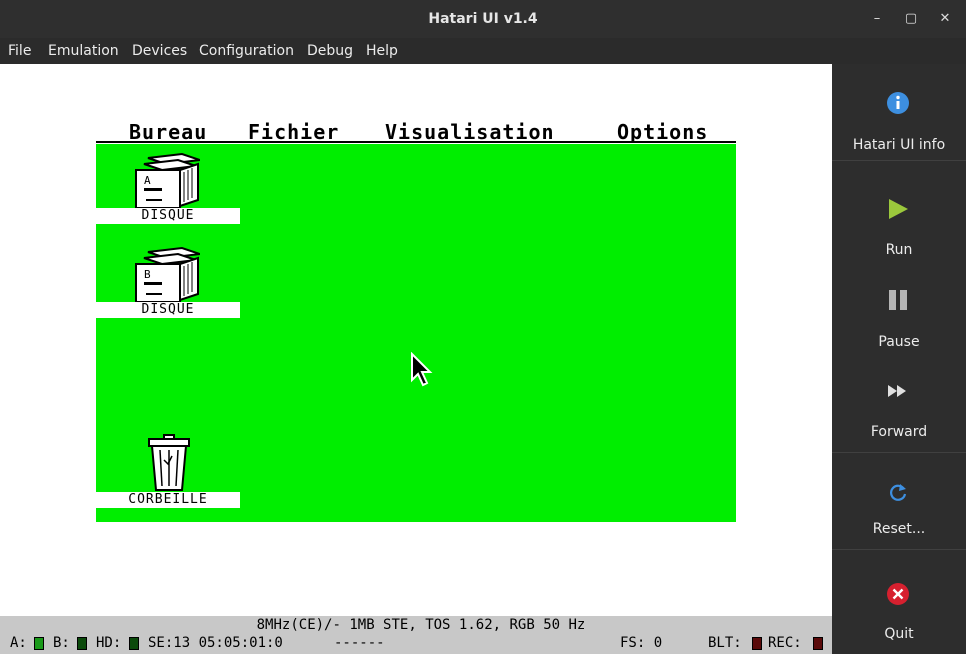 This screenshot has width=966, height=654. What do you see at coordinates (82, 643) in the screenshot?
I see `drive-b-led` at bounding box center [82, 643].